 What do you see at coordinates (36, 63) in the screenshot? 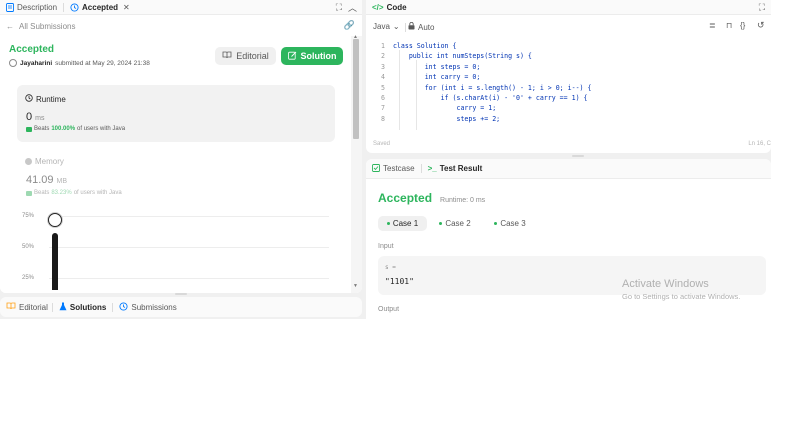
I see `author-name: Jayaharini` at bounding box center [36, 63].